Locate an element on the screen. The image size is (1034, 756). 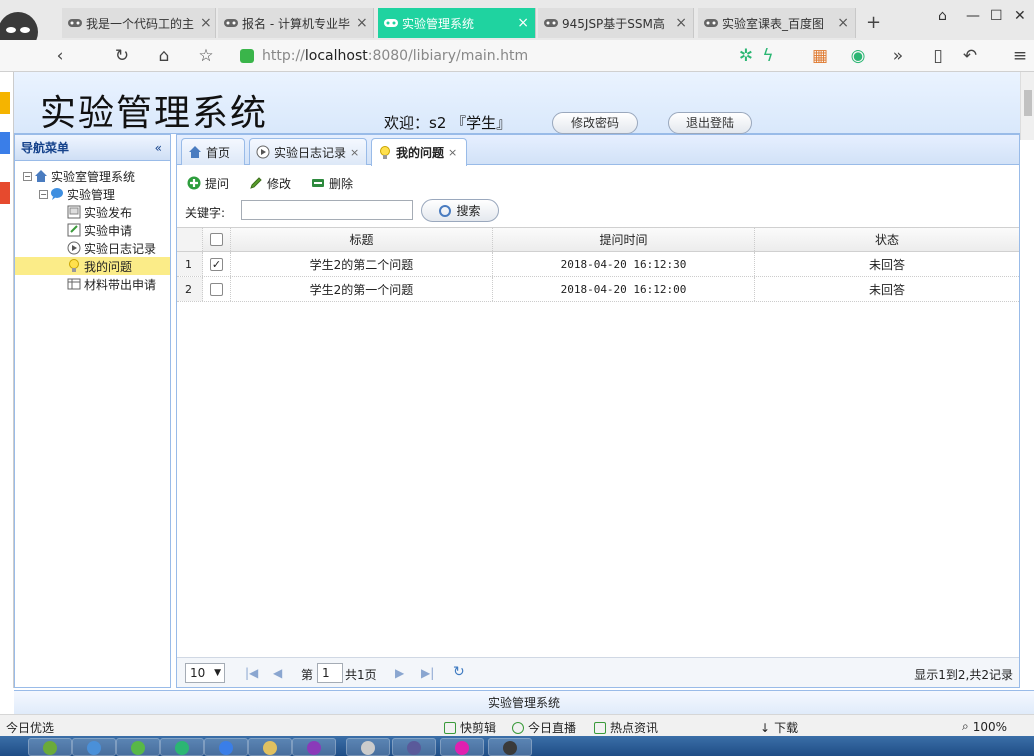
column-status: 状态 is located at coordinates (887, 239).